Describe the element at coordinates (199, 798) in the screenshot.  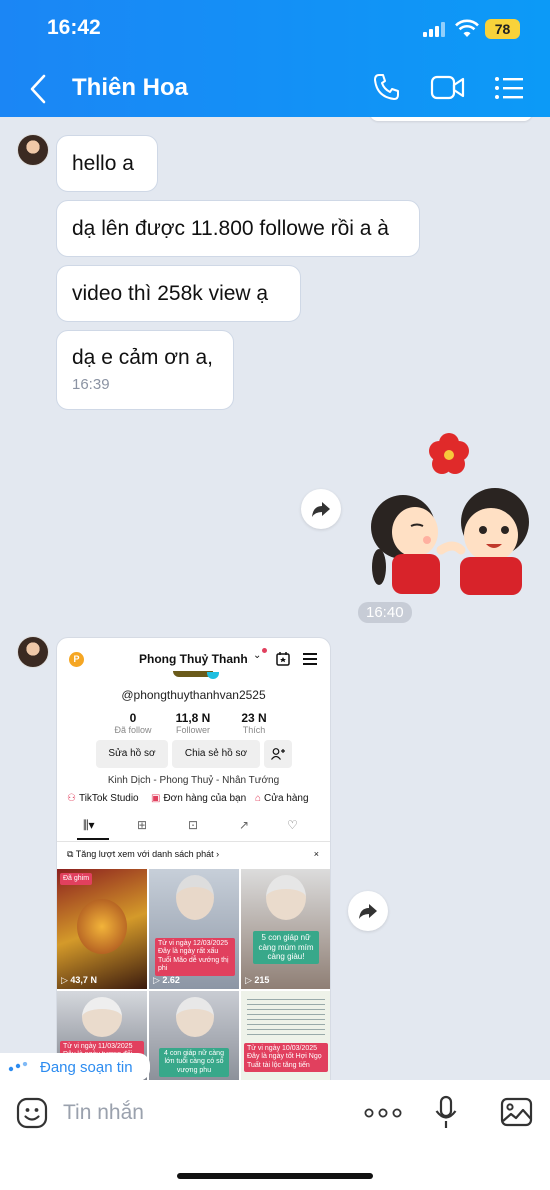
I see `orders-link: ▣ Đơn hàng của bạn` at that location.